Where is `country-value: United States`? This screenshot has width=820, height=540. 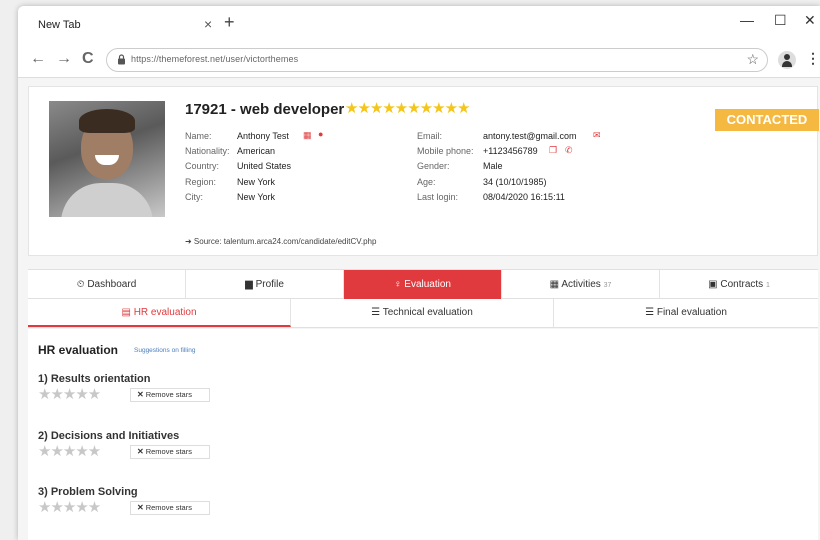
country-value: United States is located at coordinates (264, 166).